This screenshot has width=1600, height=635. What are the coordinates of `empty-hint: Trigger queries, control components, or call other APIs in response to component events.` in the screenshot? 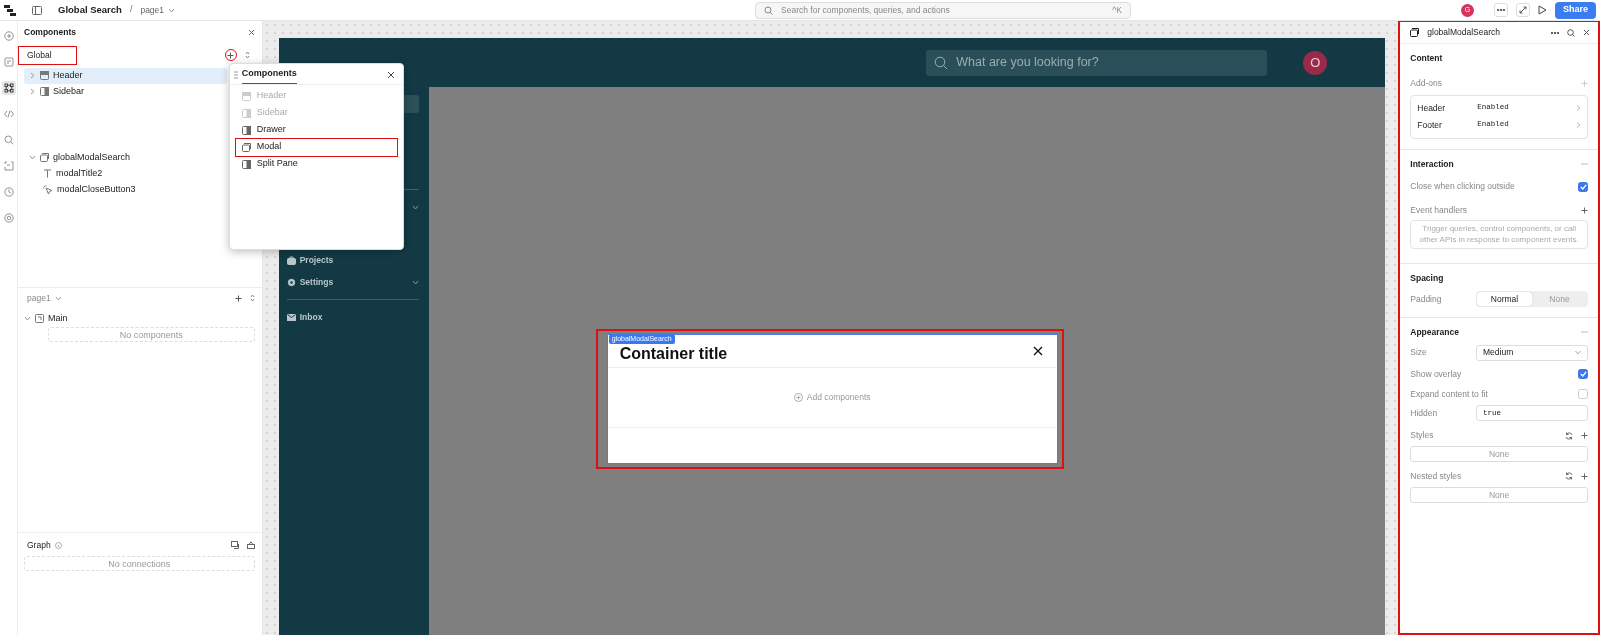 It's located at (1499, 234).